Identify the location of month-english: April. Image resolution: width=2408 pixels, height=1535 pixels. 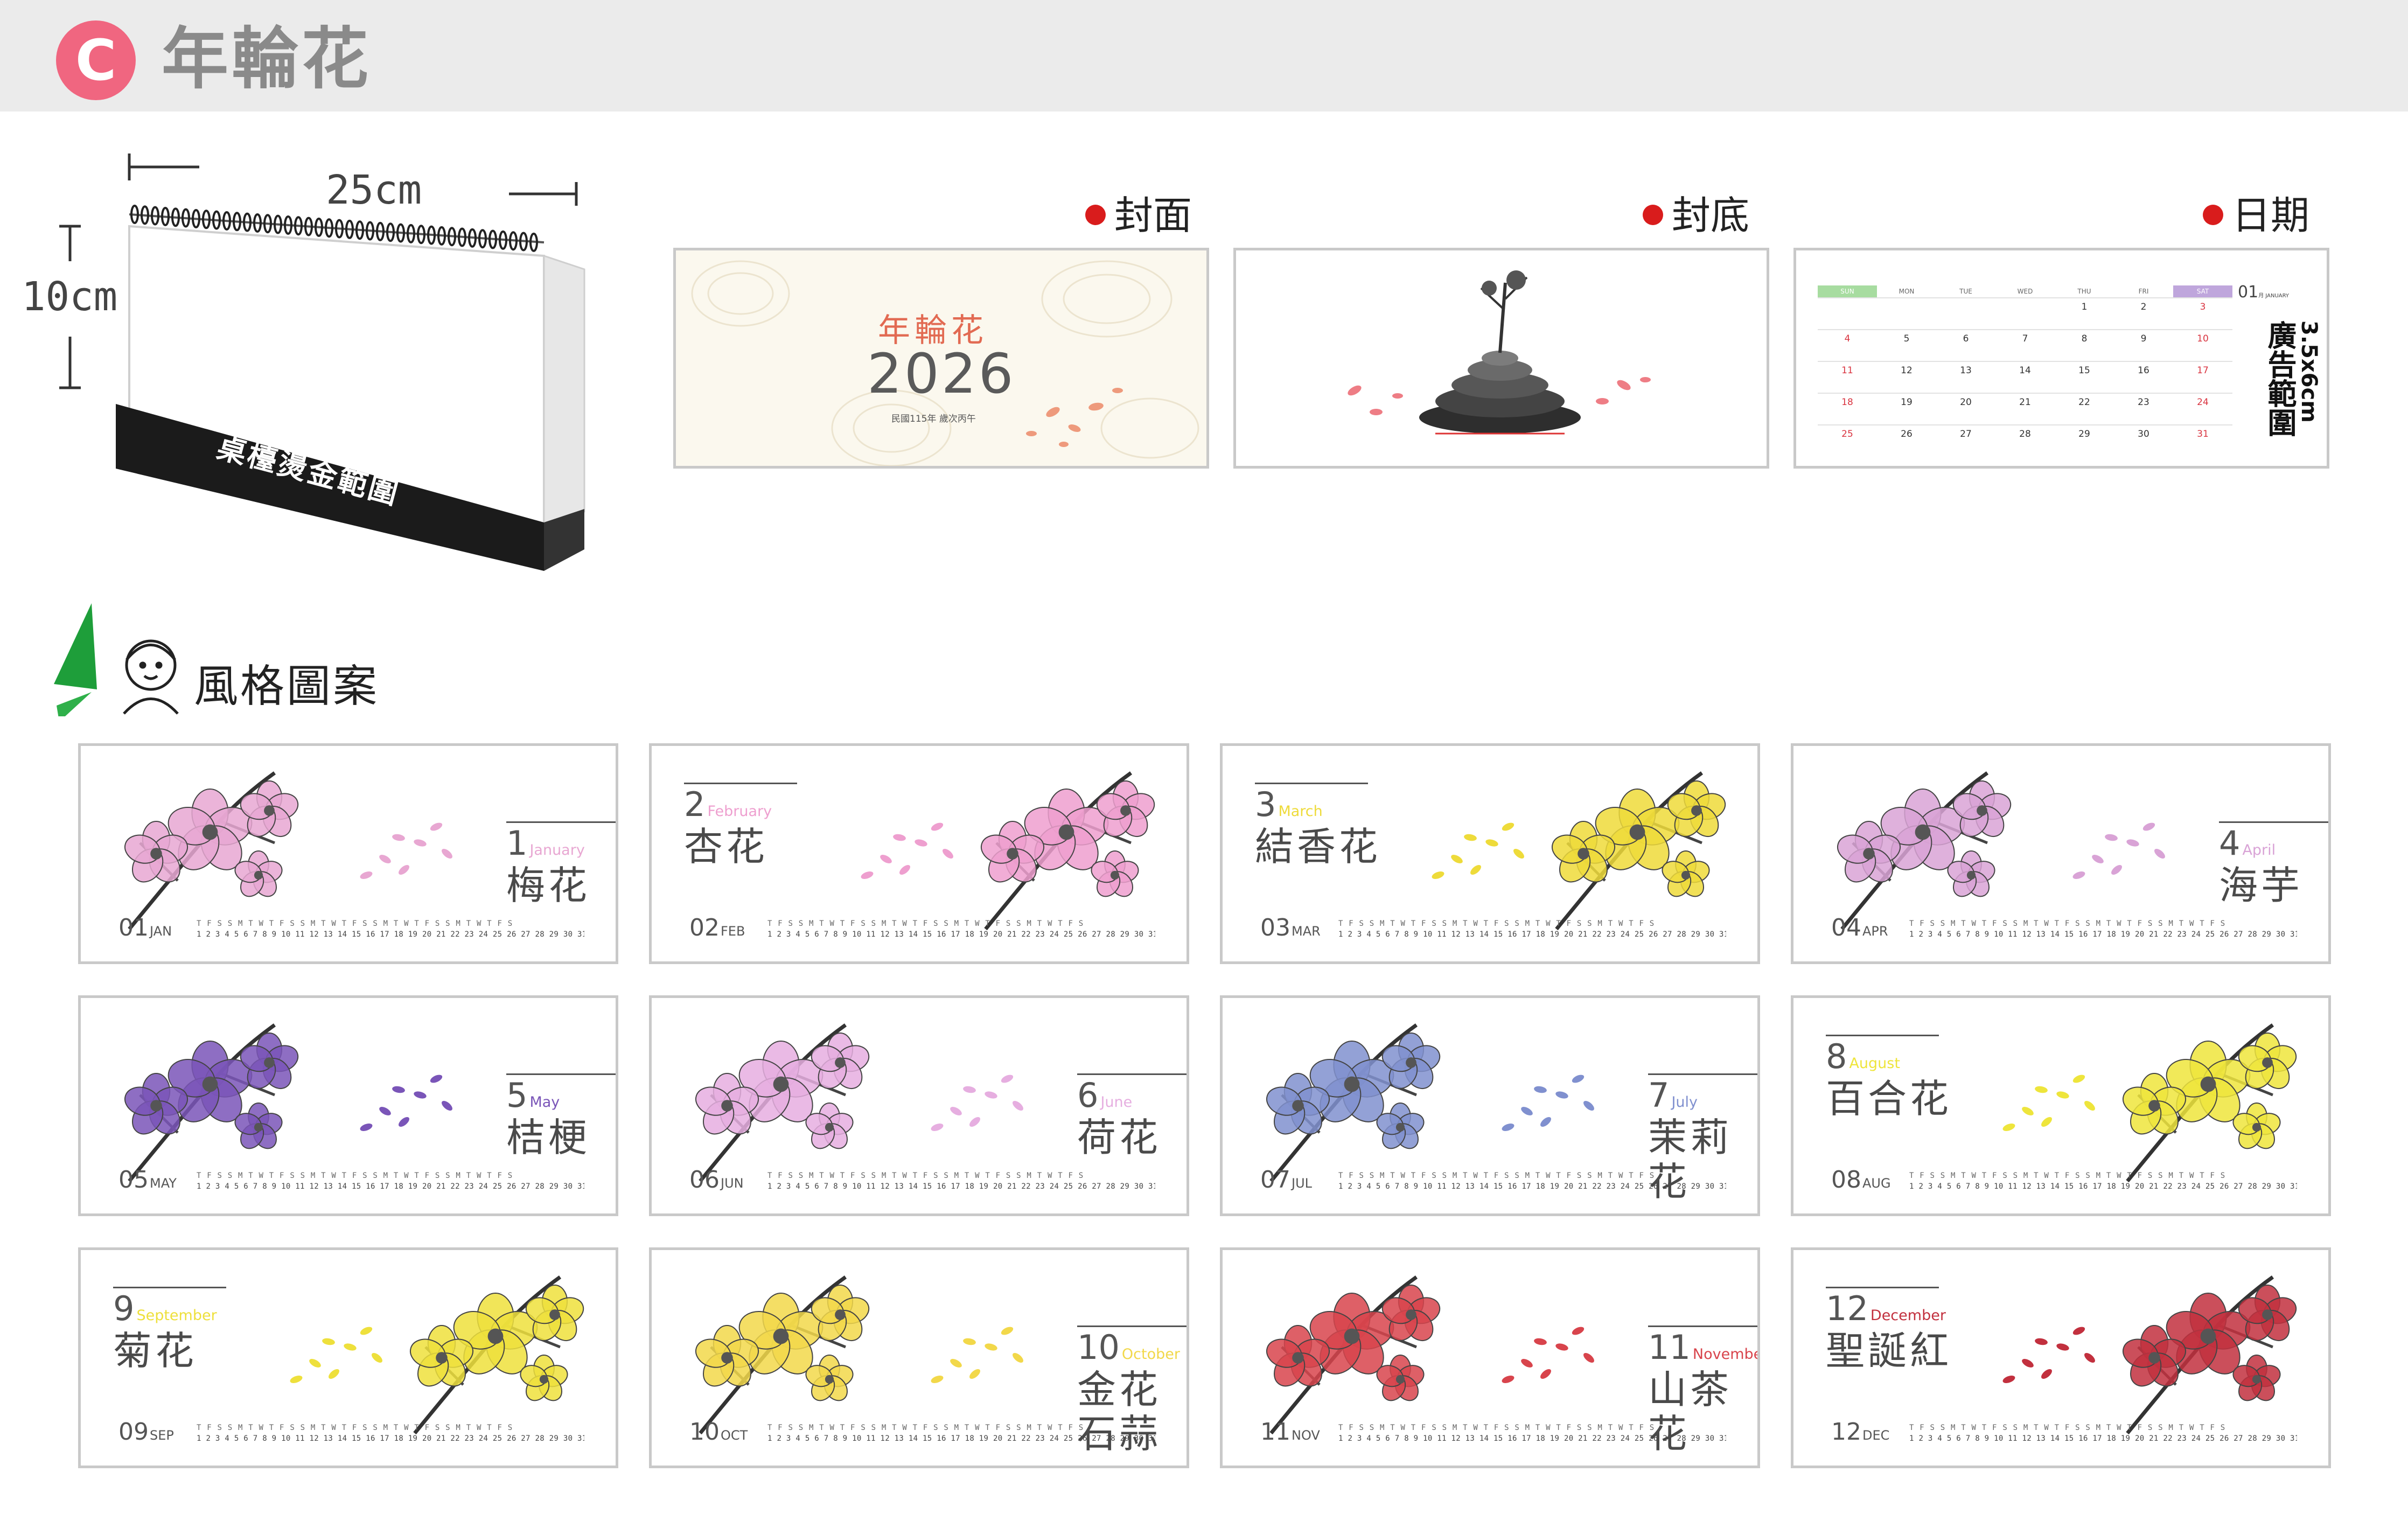
(2259, 850).